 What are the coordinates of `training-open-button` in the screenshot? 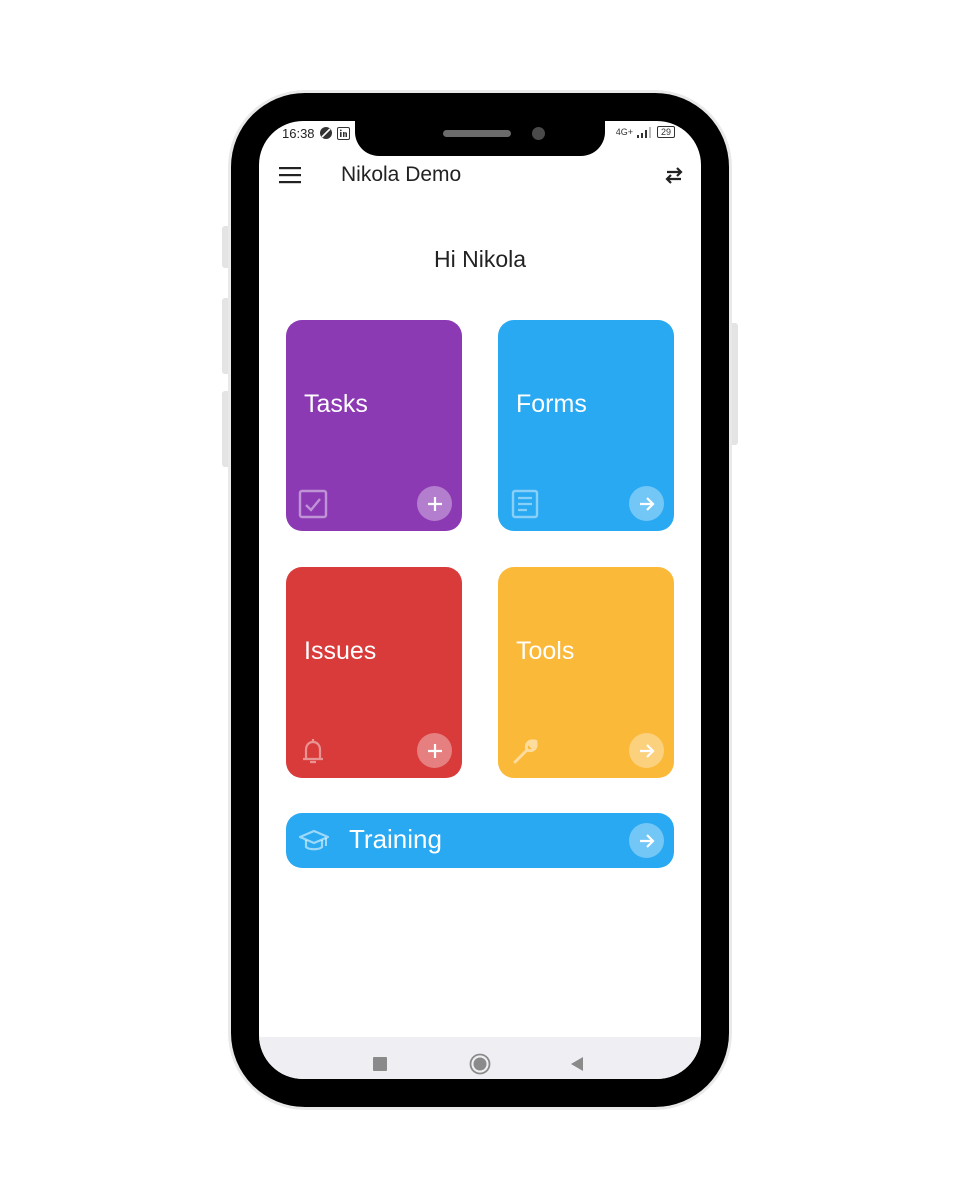 It's located at (646, 840).